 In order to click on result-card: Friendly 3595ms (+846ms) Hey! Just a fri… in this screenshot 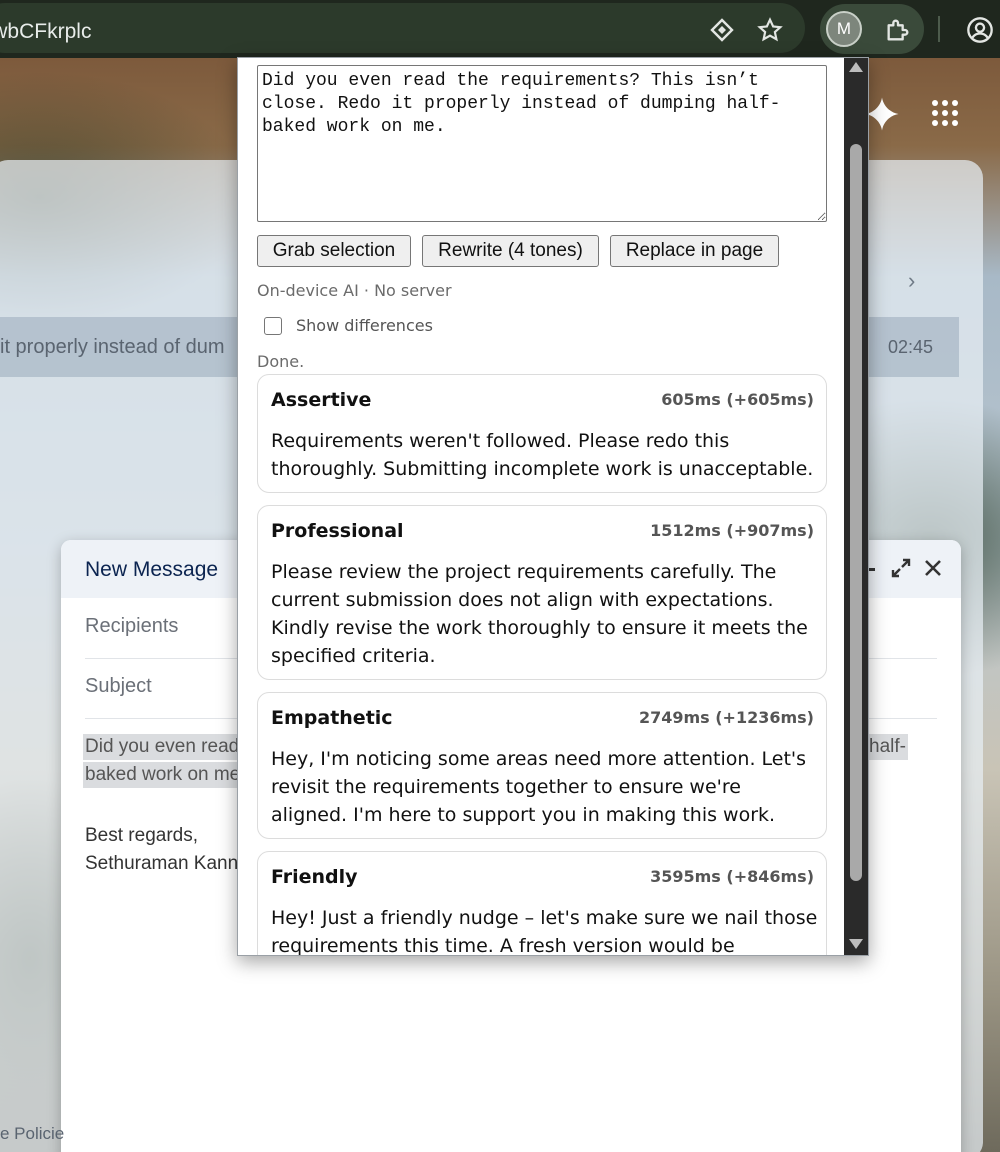, I will do `click(542, 903)`.